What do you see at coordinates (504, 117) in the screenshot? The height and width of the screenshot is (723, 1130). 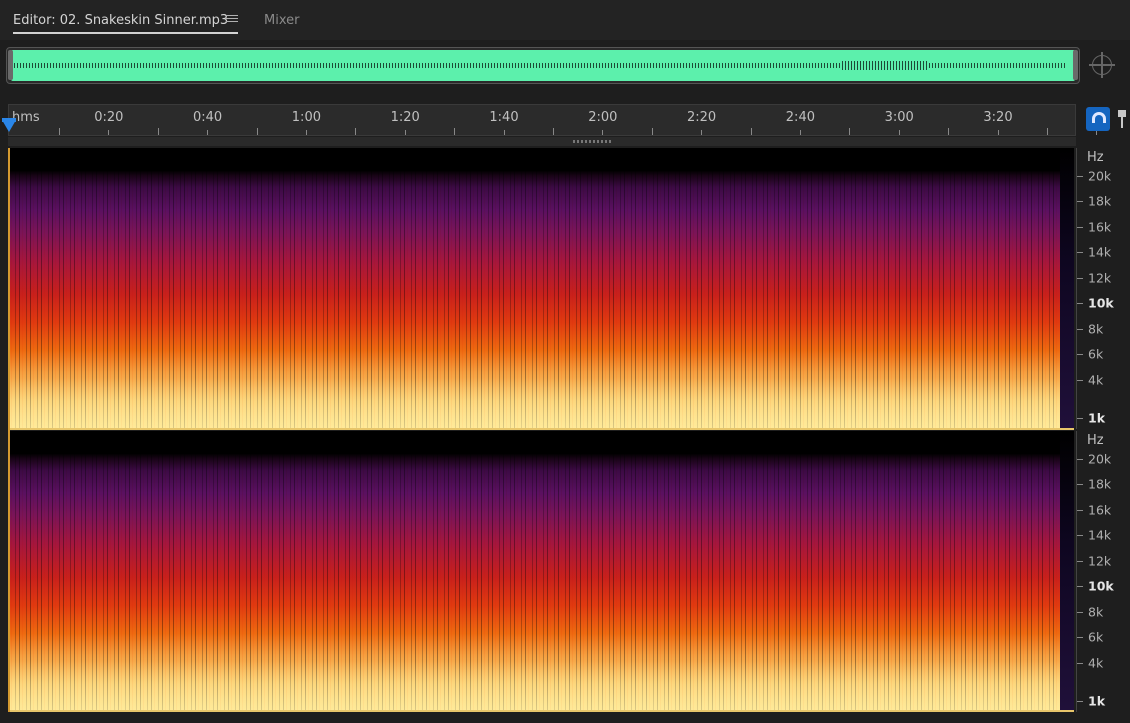 I see `ruler-label: 1:40` at bounding box center [504, 117].